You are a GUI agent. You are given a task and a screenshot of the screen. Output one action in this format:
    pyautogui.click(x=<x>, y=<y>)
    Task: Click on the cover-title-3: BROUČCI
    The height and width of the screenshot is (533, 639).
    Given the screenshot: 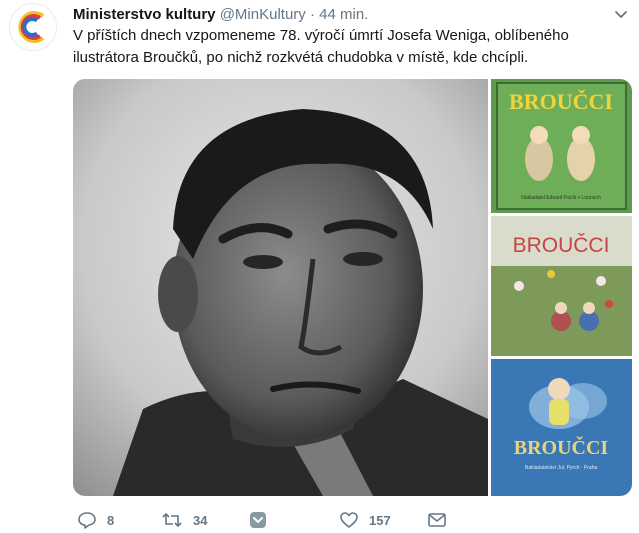 What is the action you would take?
    pyautogui.click(x=561, y=447)
    